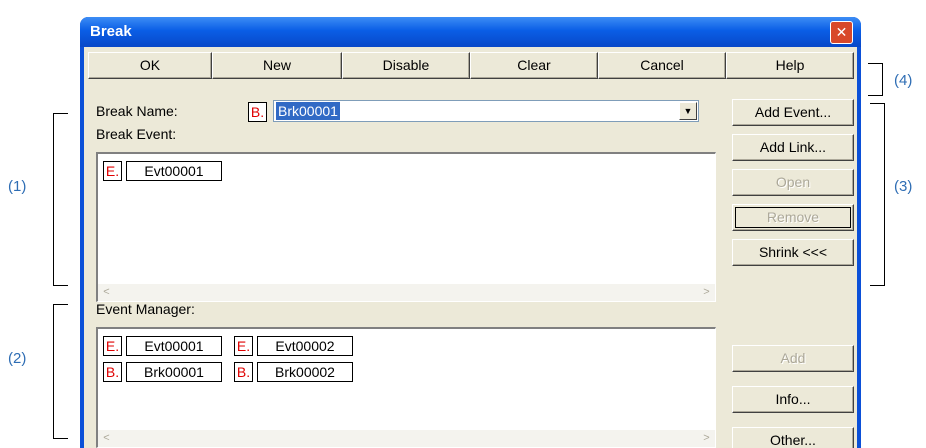 This screenshot has width=926, height=448. I want to click on list-item: Brk00002, so click(305, 372).